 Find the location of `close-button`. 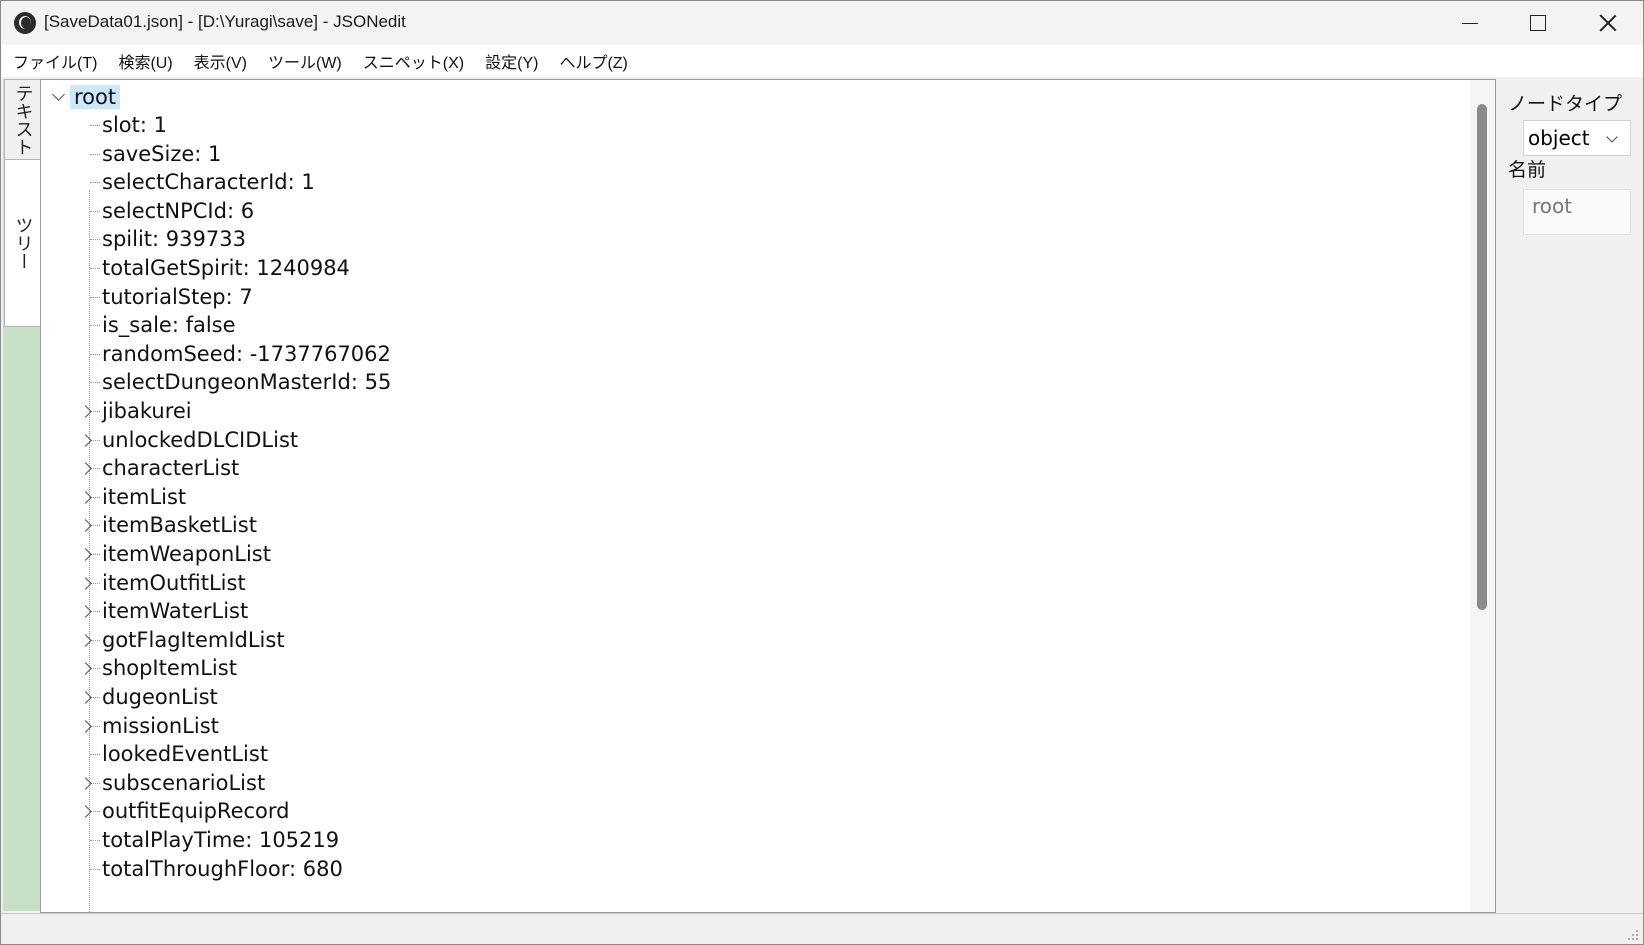

close-button is located at coordinates (1608, 23).